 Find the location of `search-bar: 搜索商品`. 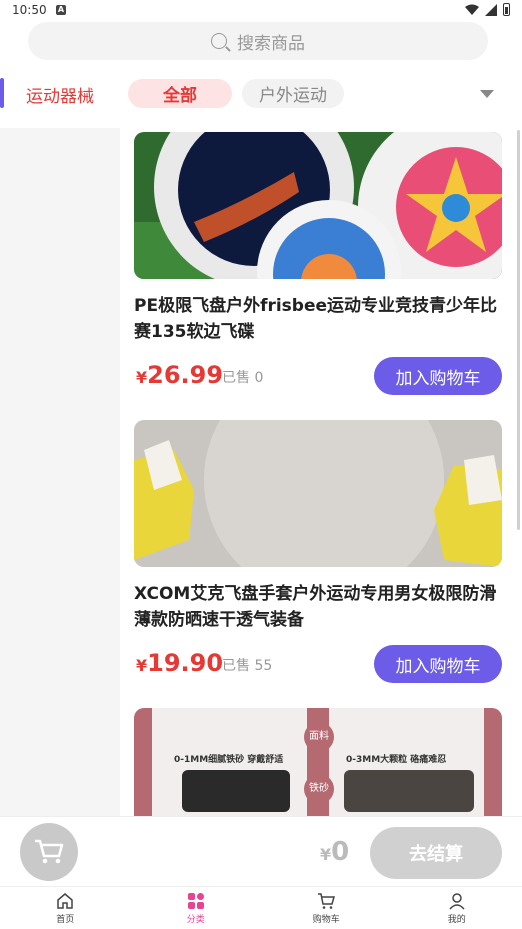

search-bar: 搜索商品 is located at coordinates (258, 41).